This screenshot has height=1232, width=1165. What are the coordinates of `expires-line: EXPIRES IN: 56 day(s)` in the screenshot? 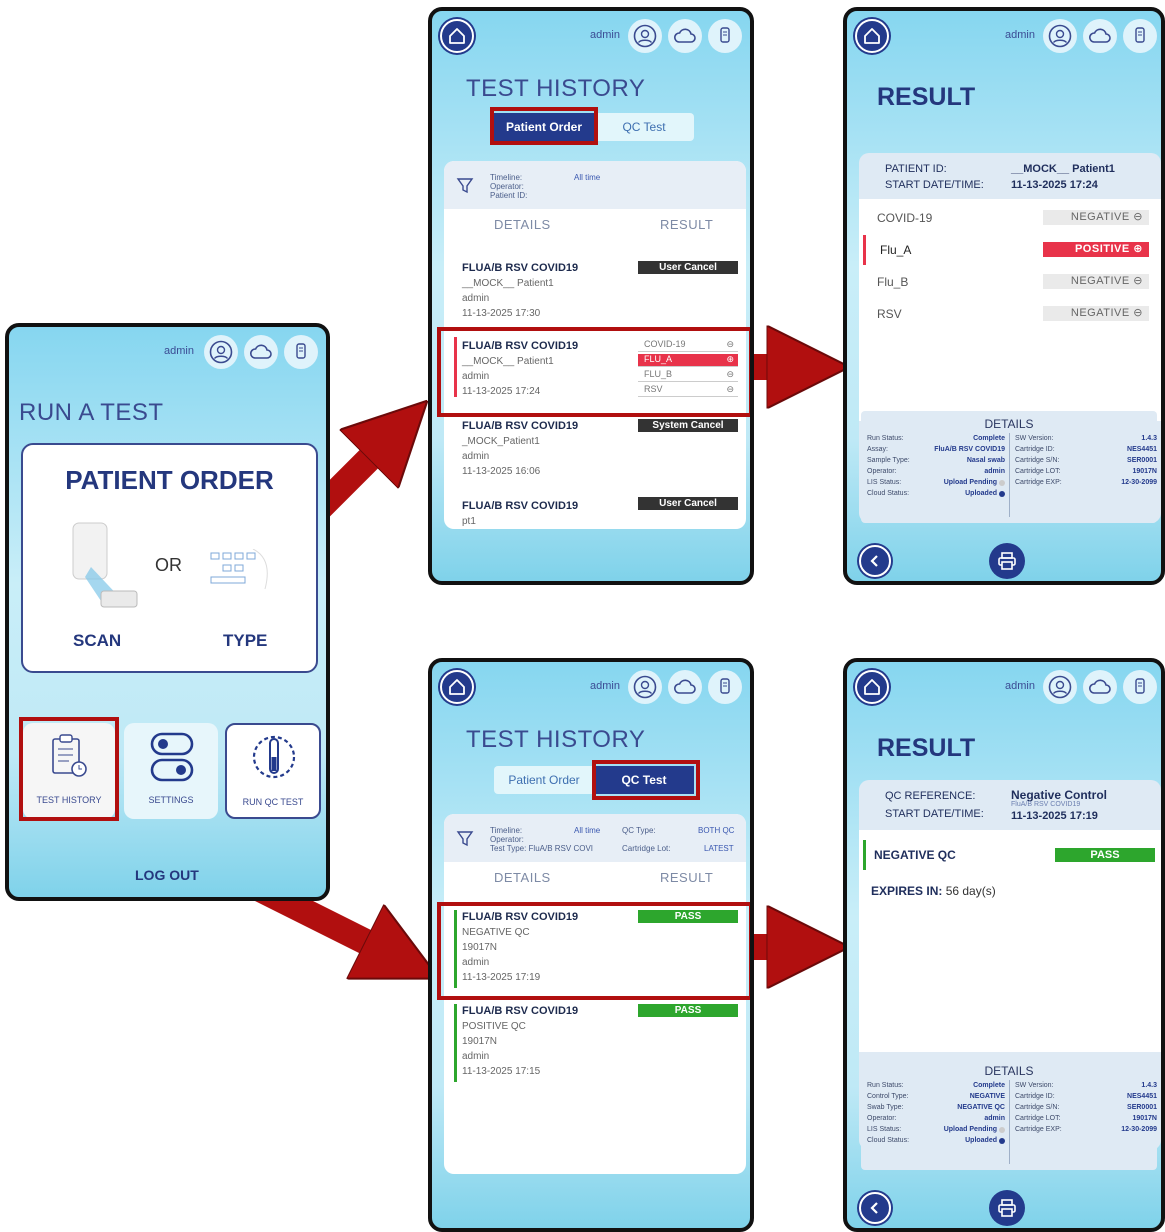 It's located at (933, 891).